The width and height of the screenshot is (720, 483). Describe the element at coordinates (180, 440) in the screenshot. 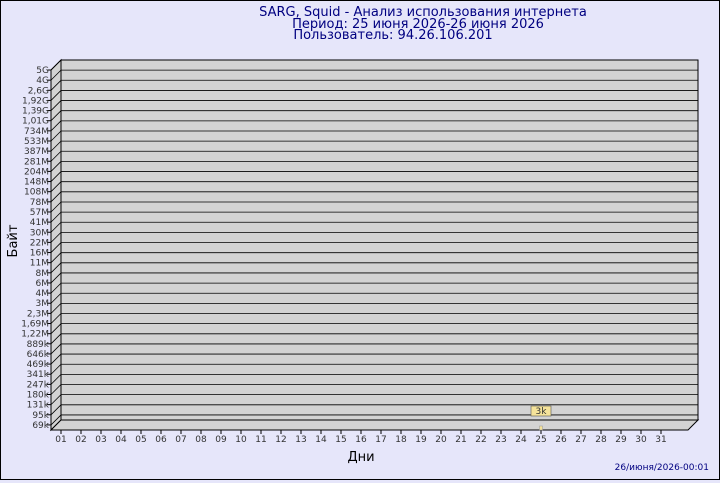

I see `x-tick-label: 07` at that location.